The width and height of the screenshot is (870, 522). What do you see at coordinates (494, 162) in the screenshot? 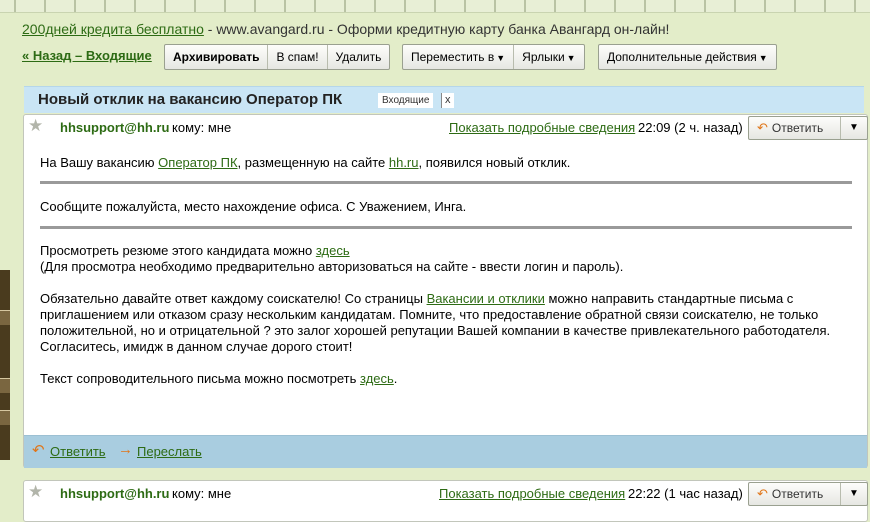
I see `body-text: , появился новый отклик.` at bounding box center [494, 162].